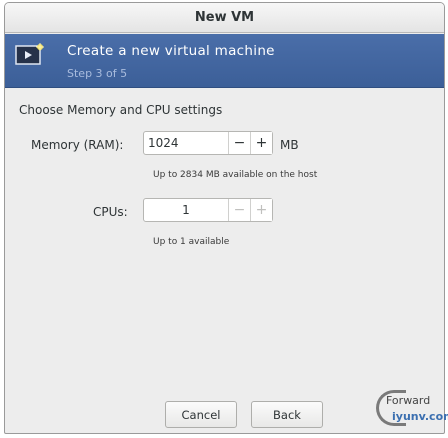  Describe the element at coordinates (97, 73) in the screenshot. I see `wizard-step: Step 3 of 5` at that location.